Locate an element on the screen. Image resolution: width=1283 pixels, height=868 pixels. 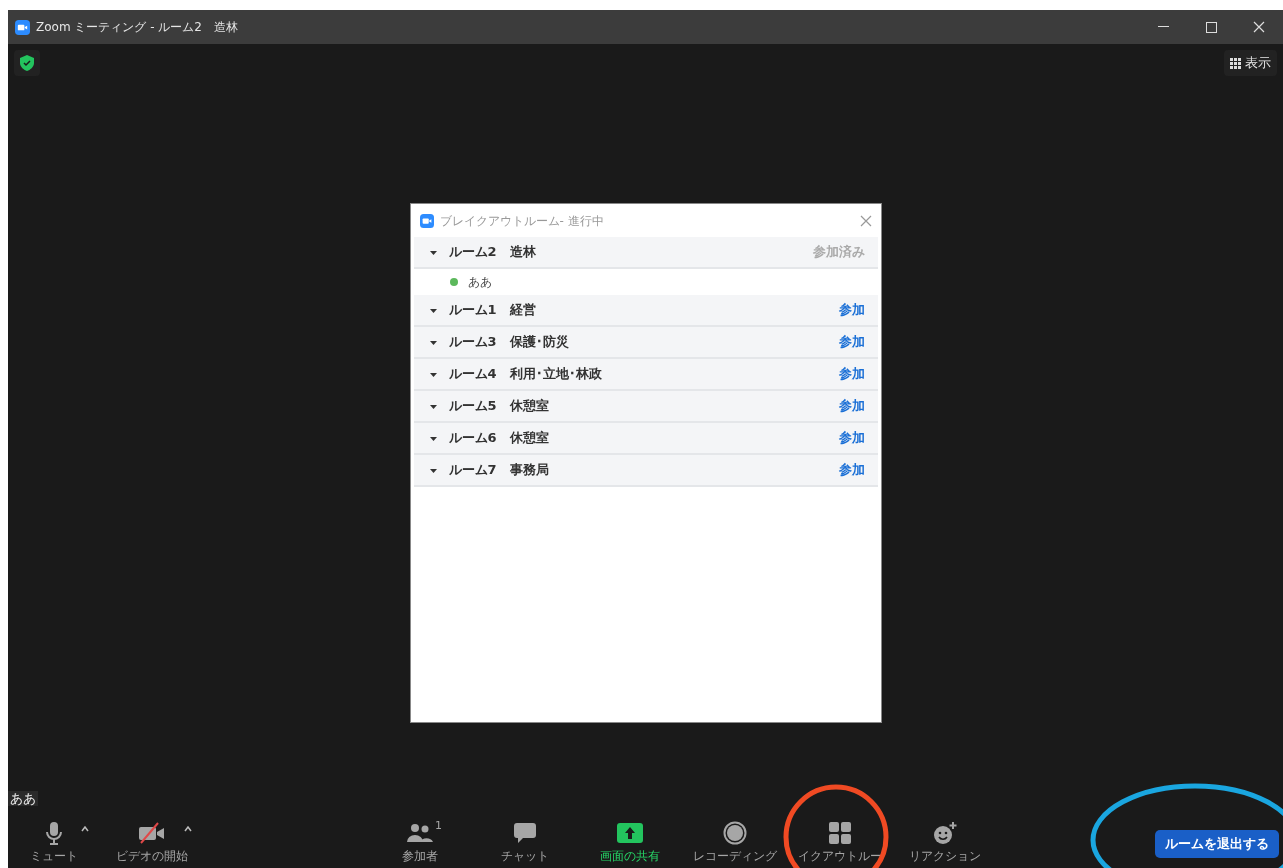
room-row: ルーム3 保護･防災 参加 is located at coordinates (645, 343).